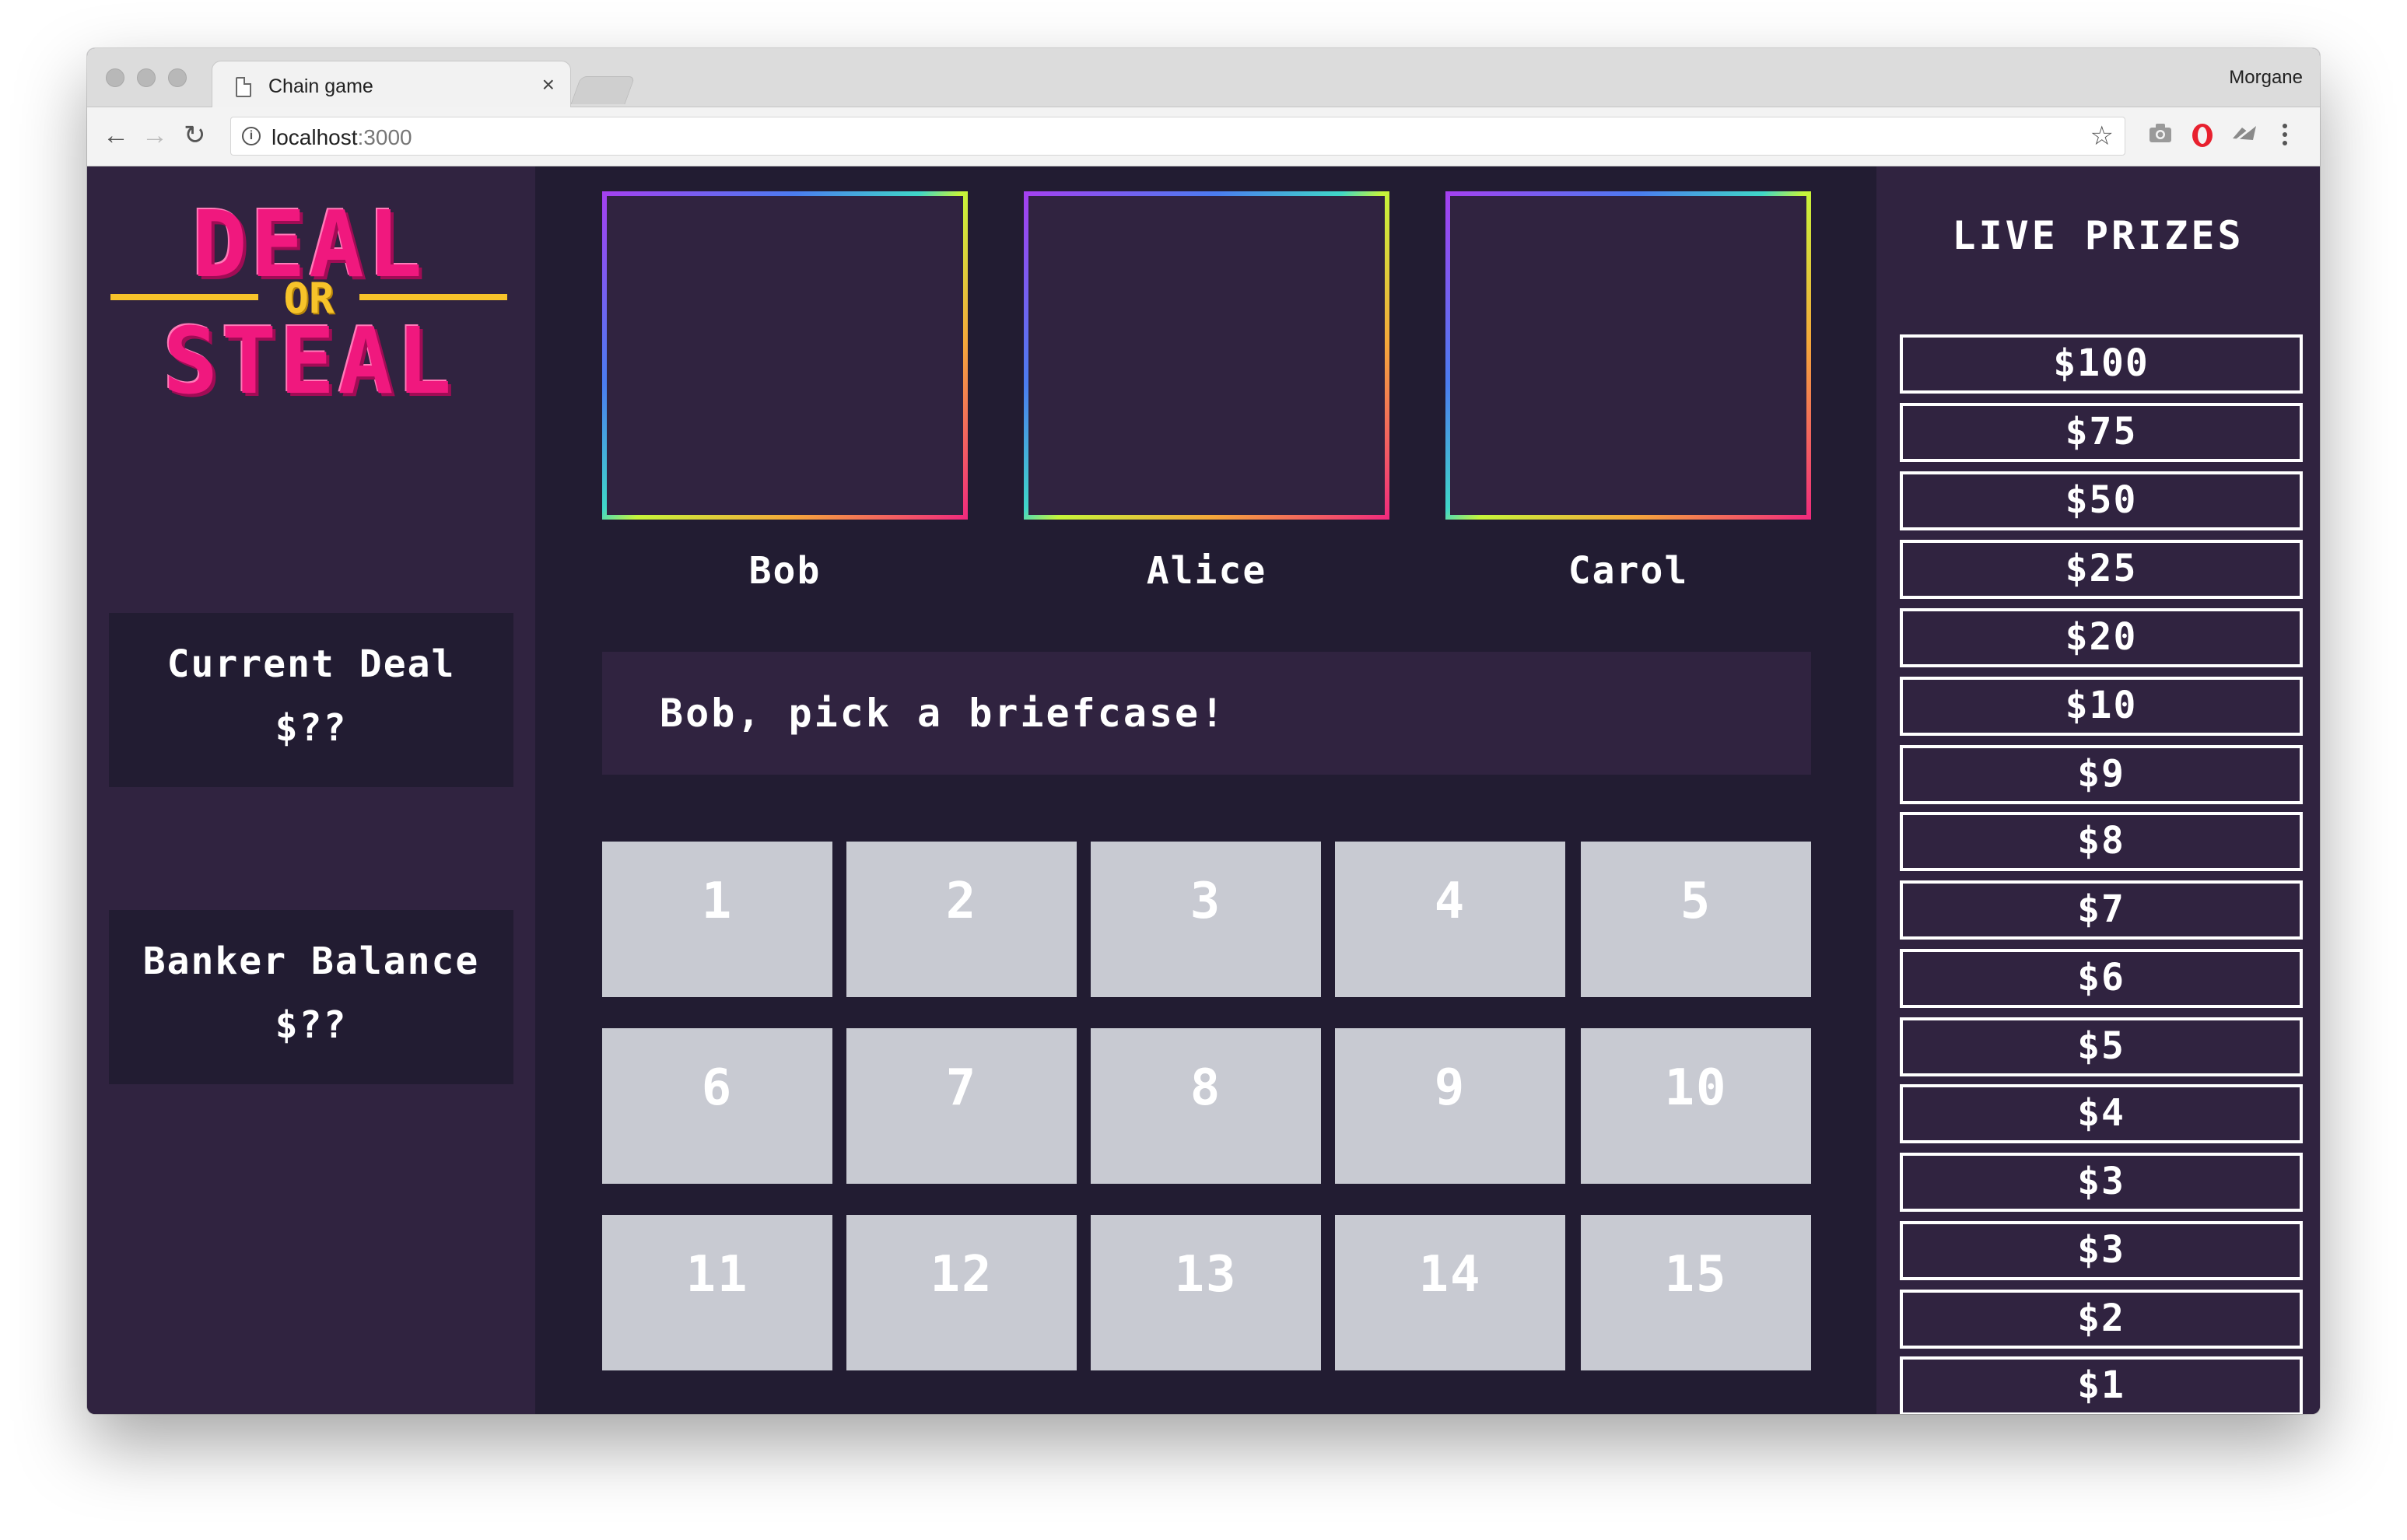 The image size is (2407, 1540). I want to click on browser-toolbar: ← → ↻ i localhost:3000 ☆, so click(1203, 136).